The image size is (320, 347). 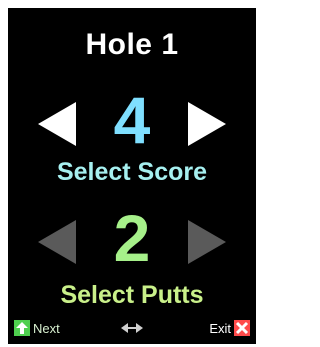 I want to click on next-label: Next, so click(x=46, y=328).